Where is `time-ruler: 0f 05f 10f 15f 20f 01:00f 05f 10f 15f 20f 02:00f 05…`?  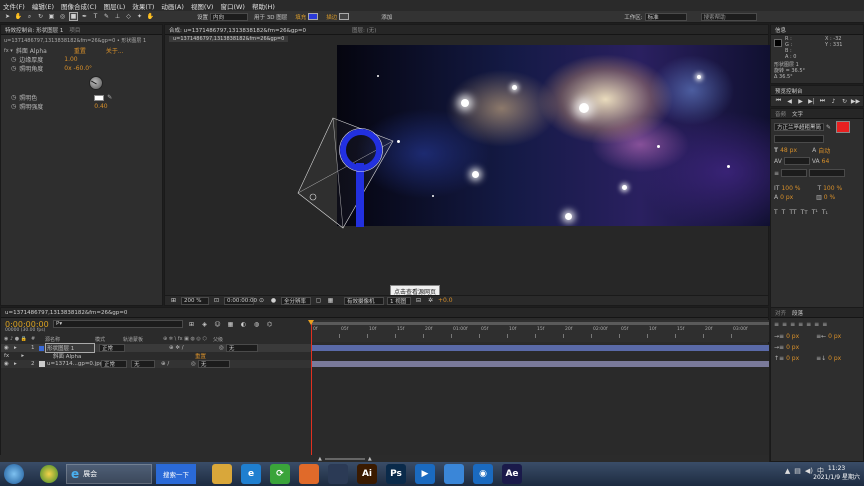
time-ruler: 0f 05f 10f 15f 20f 01:00f 05f 10f 15f 20f 02:00f 05… is located at coordinates (540, 331).